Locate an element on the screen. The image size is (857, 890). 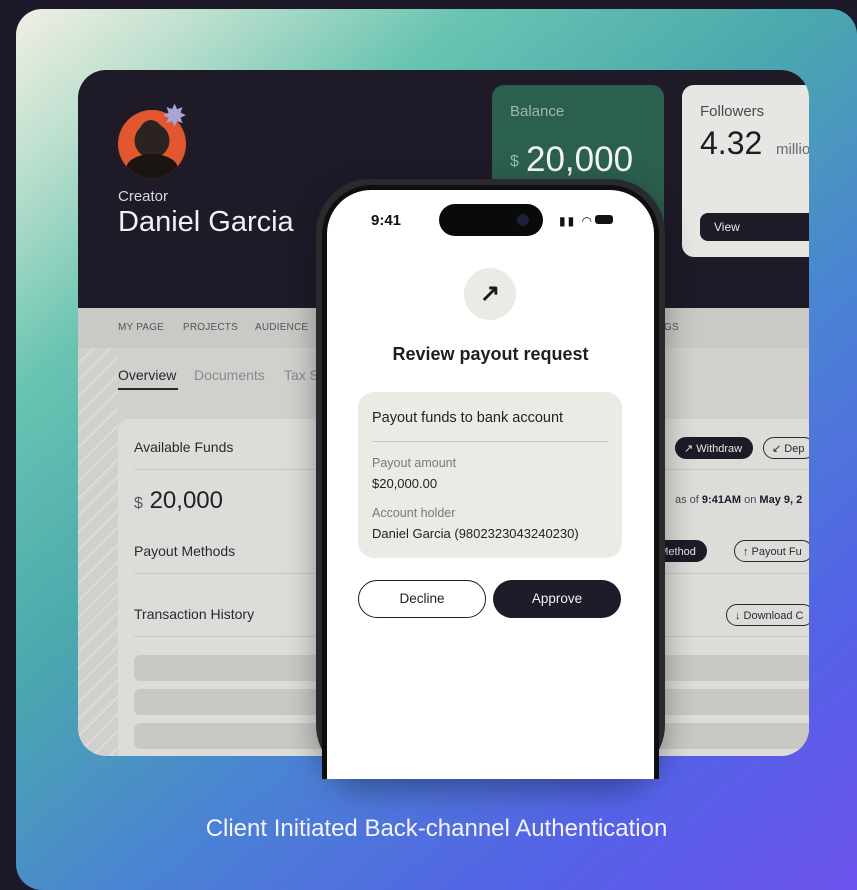
nav-item-my-page: MY PAGE is located at coordinates (141, 327).